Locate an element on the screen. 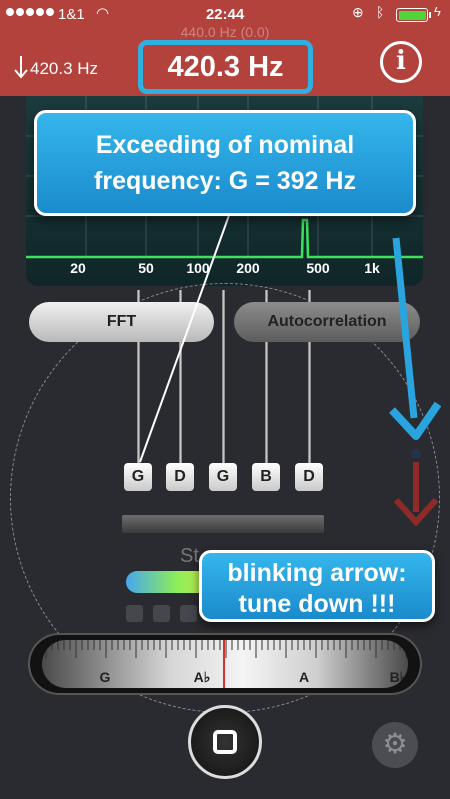 This screenshot has width=450, height=799. rotation-lock-icon: ⊕ is located at coordinates (358, 12).